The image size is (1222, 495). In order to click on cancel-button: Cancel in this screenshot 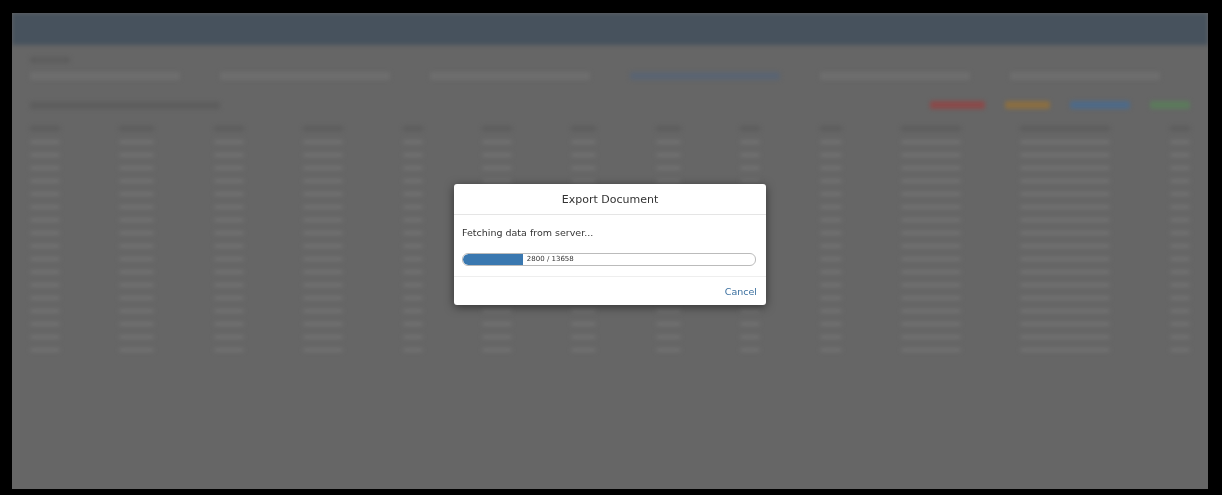, I will do `click(740, 291)`.